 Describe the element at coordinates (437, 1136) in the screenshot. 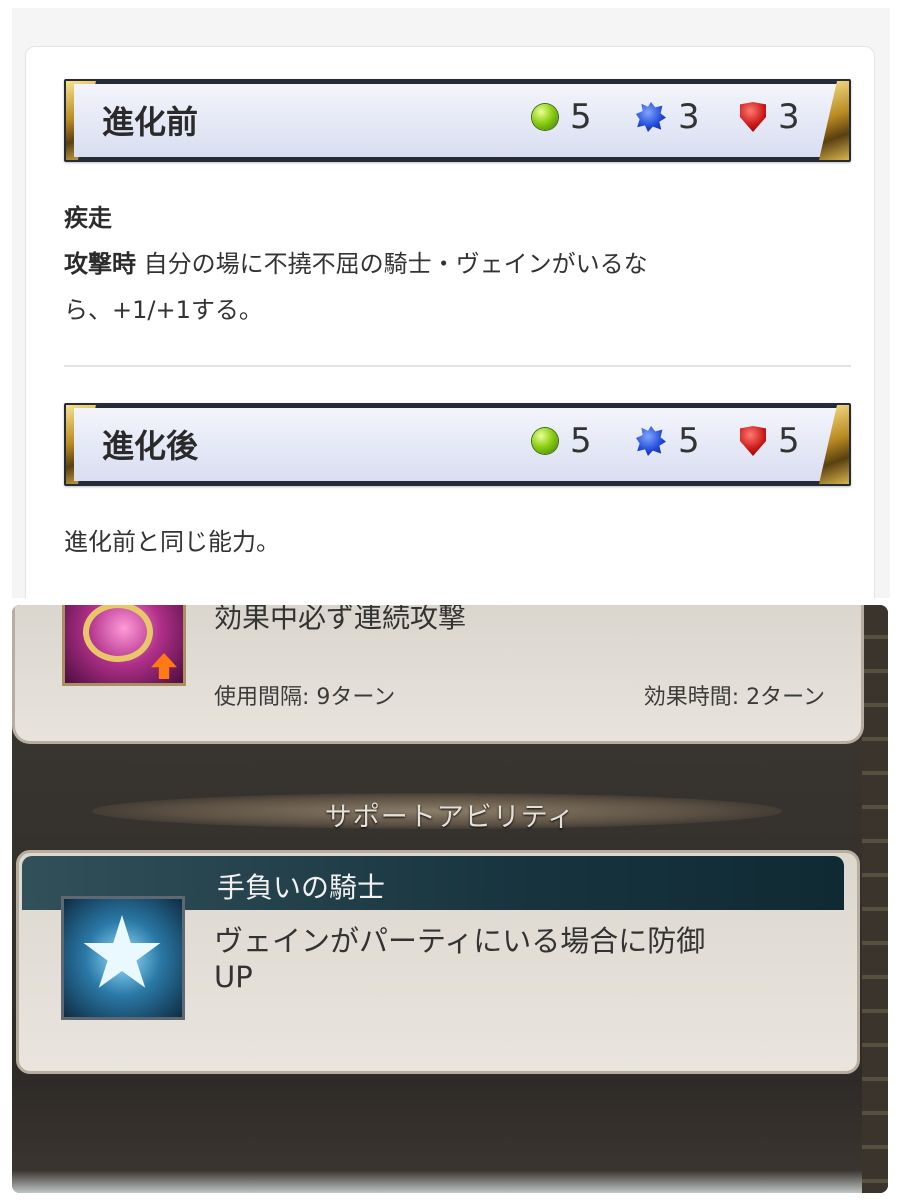

I see `bottom-strip` at that location.